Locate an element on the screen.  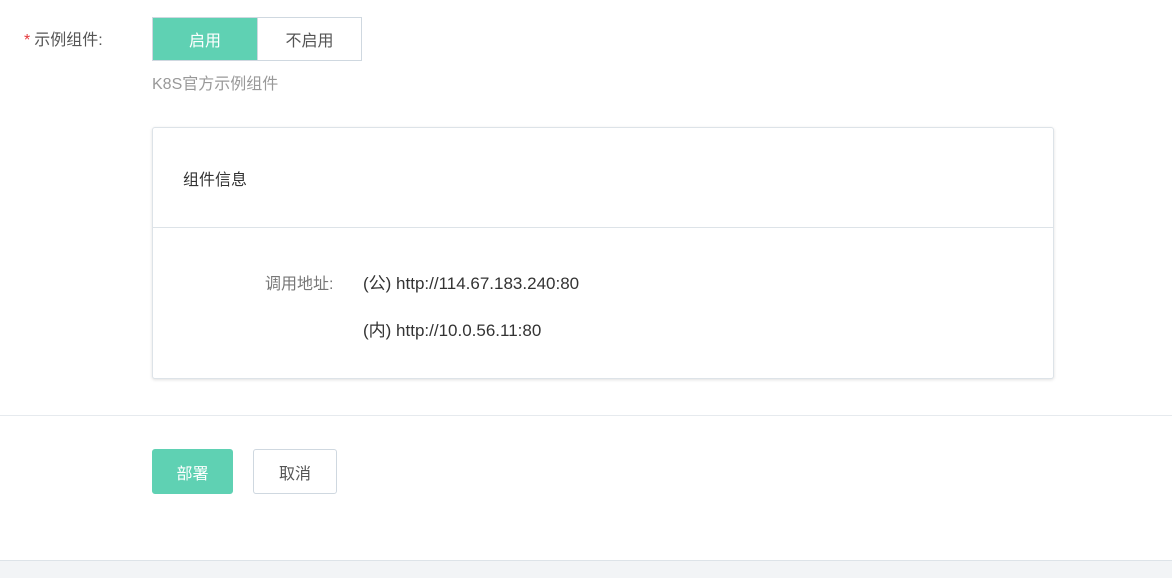
field-hint: K8S官方示例组件 is located at coordinates (215, 84).